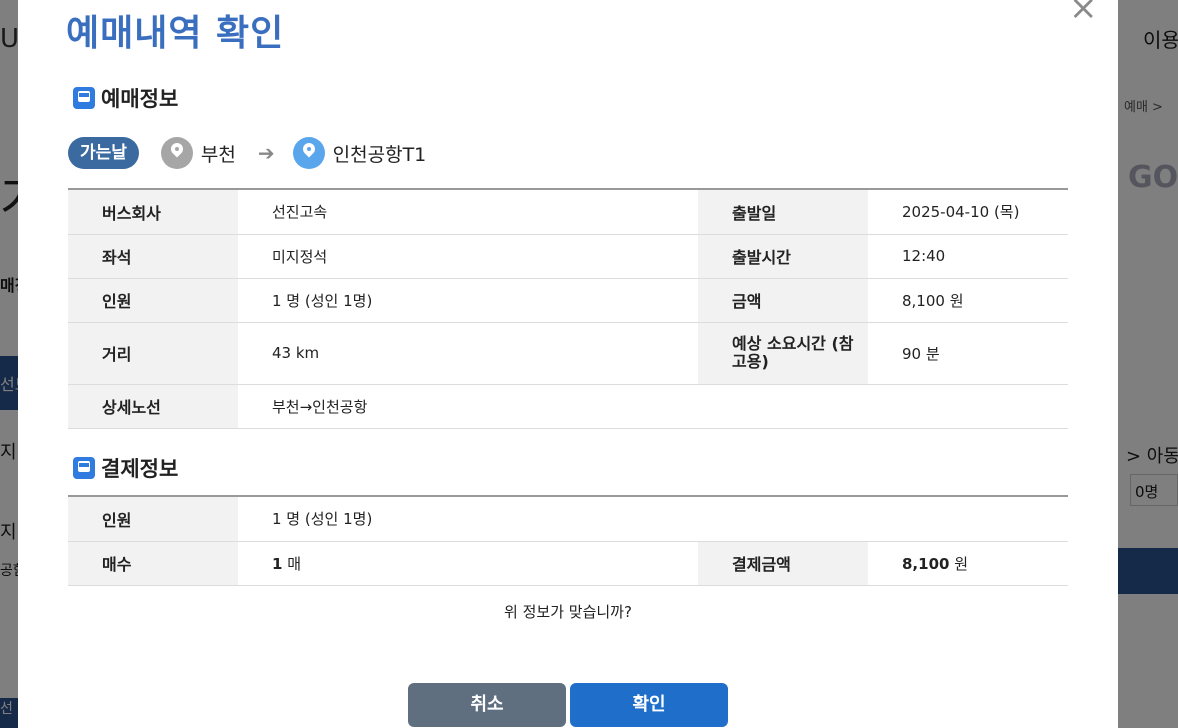 This screenshot has height=728, width=1178. I want to click on label-passengers: 인원, so click(153, 300).